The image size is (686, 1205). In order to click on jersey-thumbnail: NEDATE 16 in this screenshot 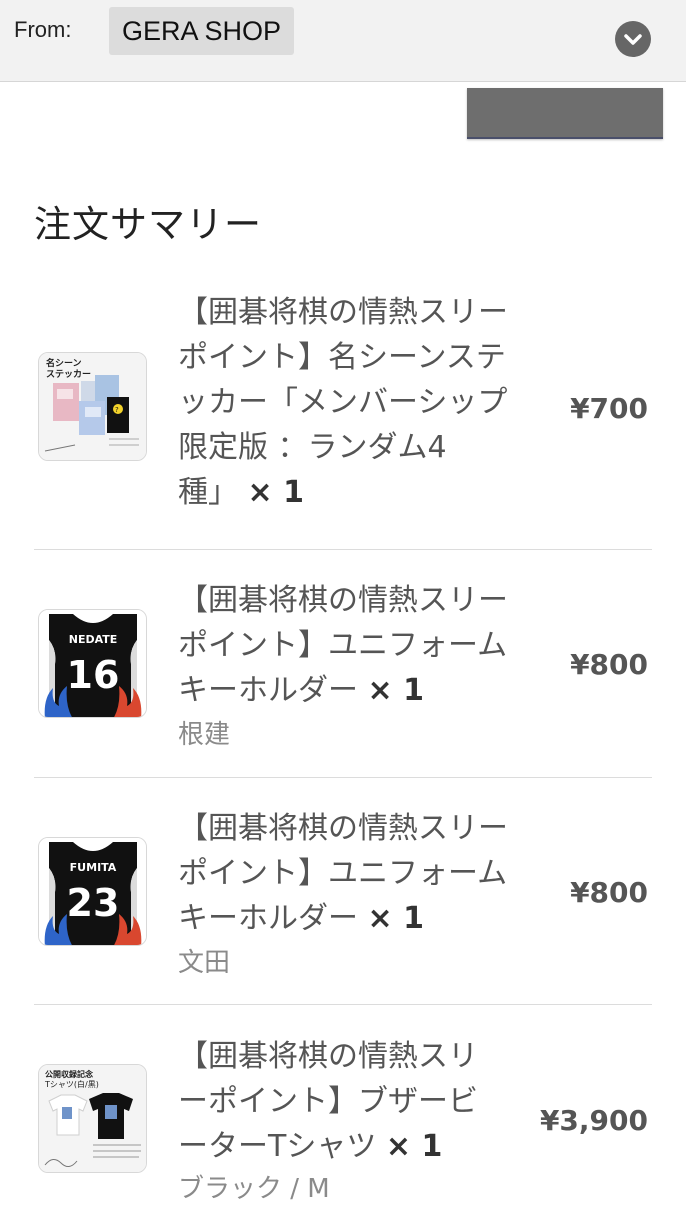, I will do `click(92, 663)`.